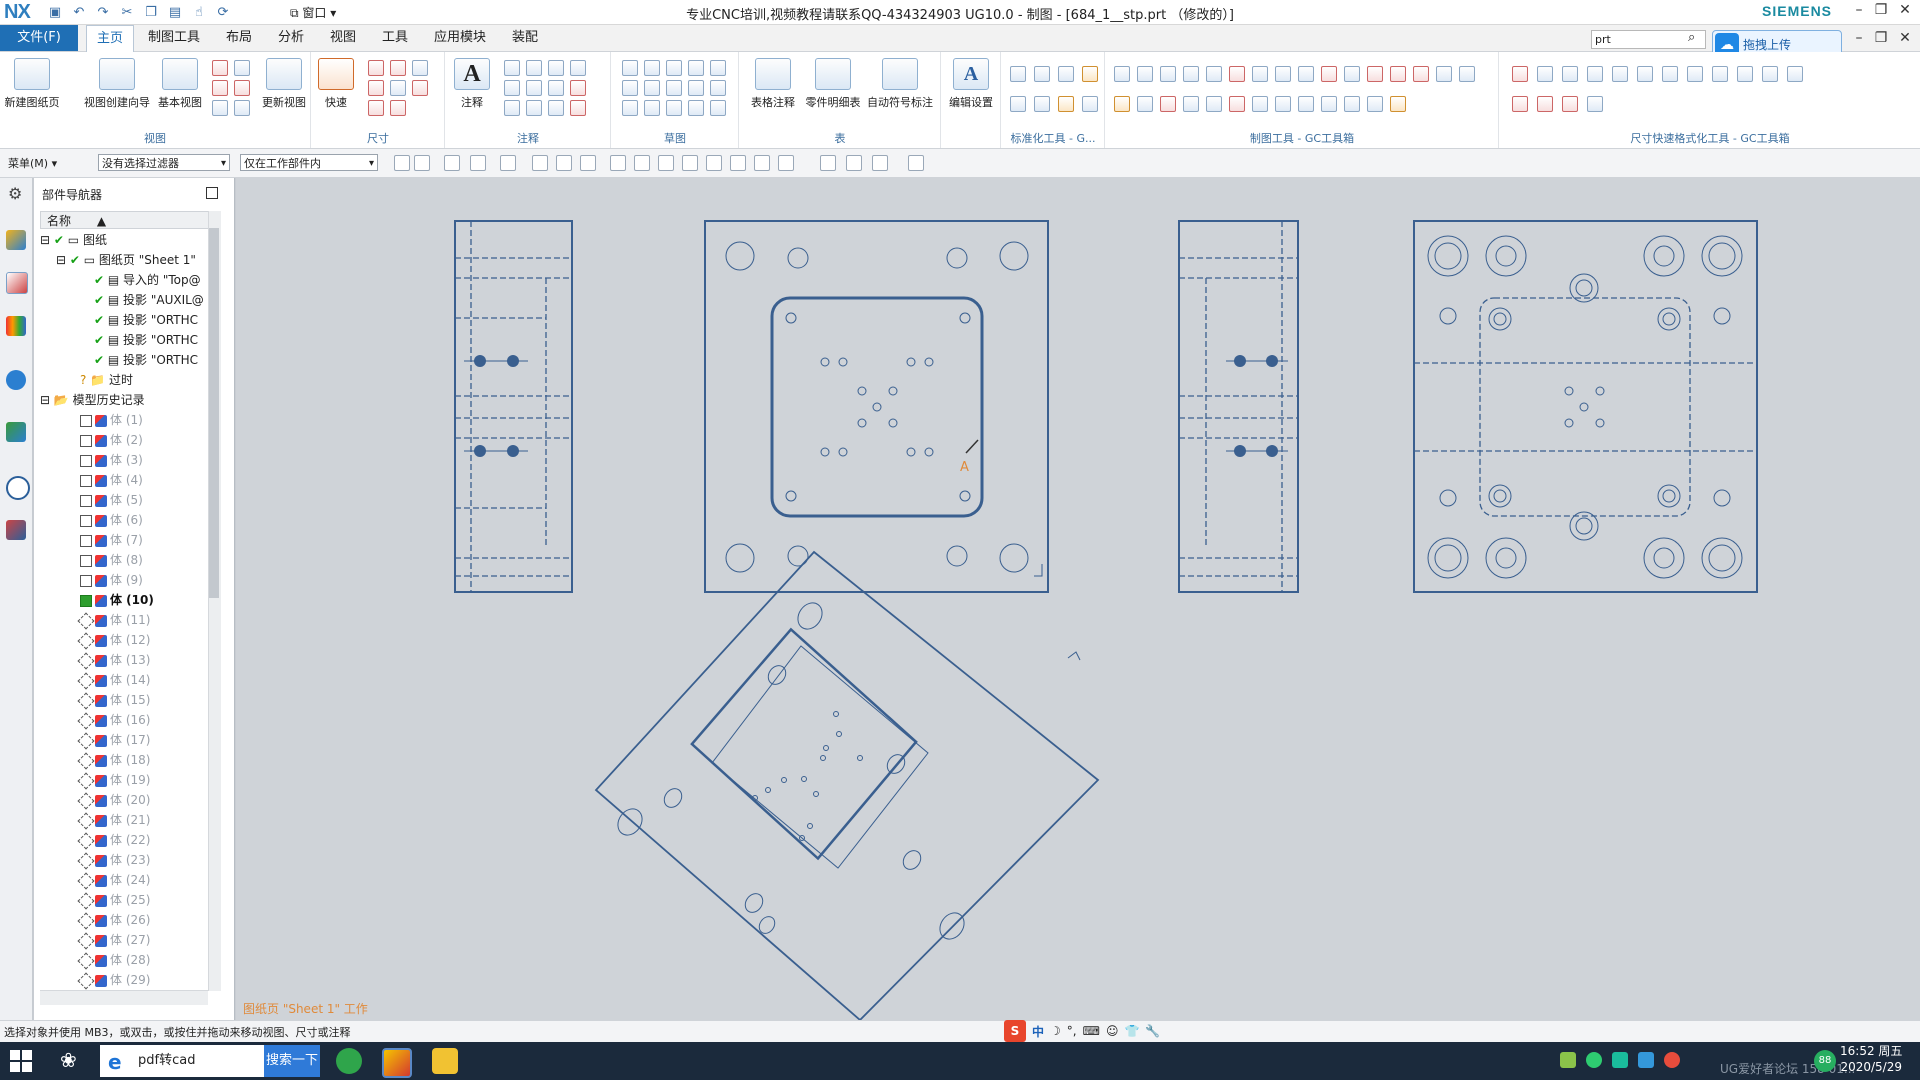 This screenshot has height=1080, width=1920. What do you see at coordinates (73, 1061) in the screenshot?
I see `app-icon: ❀` at bounding box center [73, 1061].